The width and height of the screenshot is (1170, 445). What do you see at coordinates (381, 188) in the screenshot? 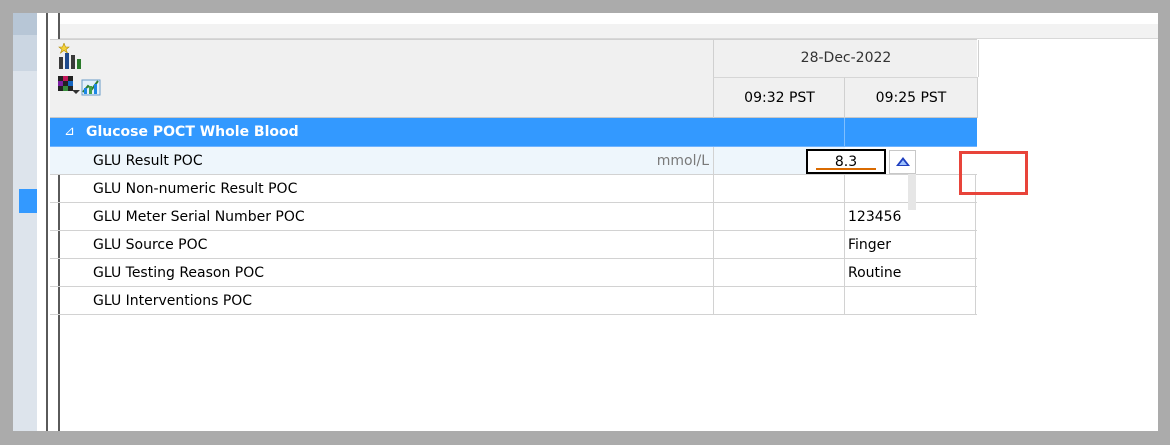
I see `row-label-cell: GLU Non-numeric Result POC` at bounding box center [381, 188].